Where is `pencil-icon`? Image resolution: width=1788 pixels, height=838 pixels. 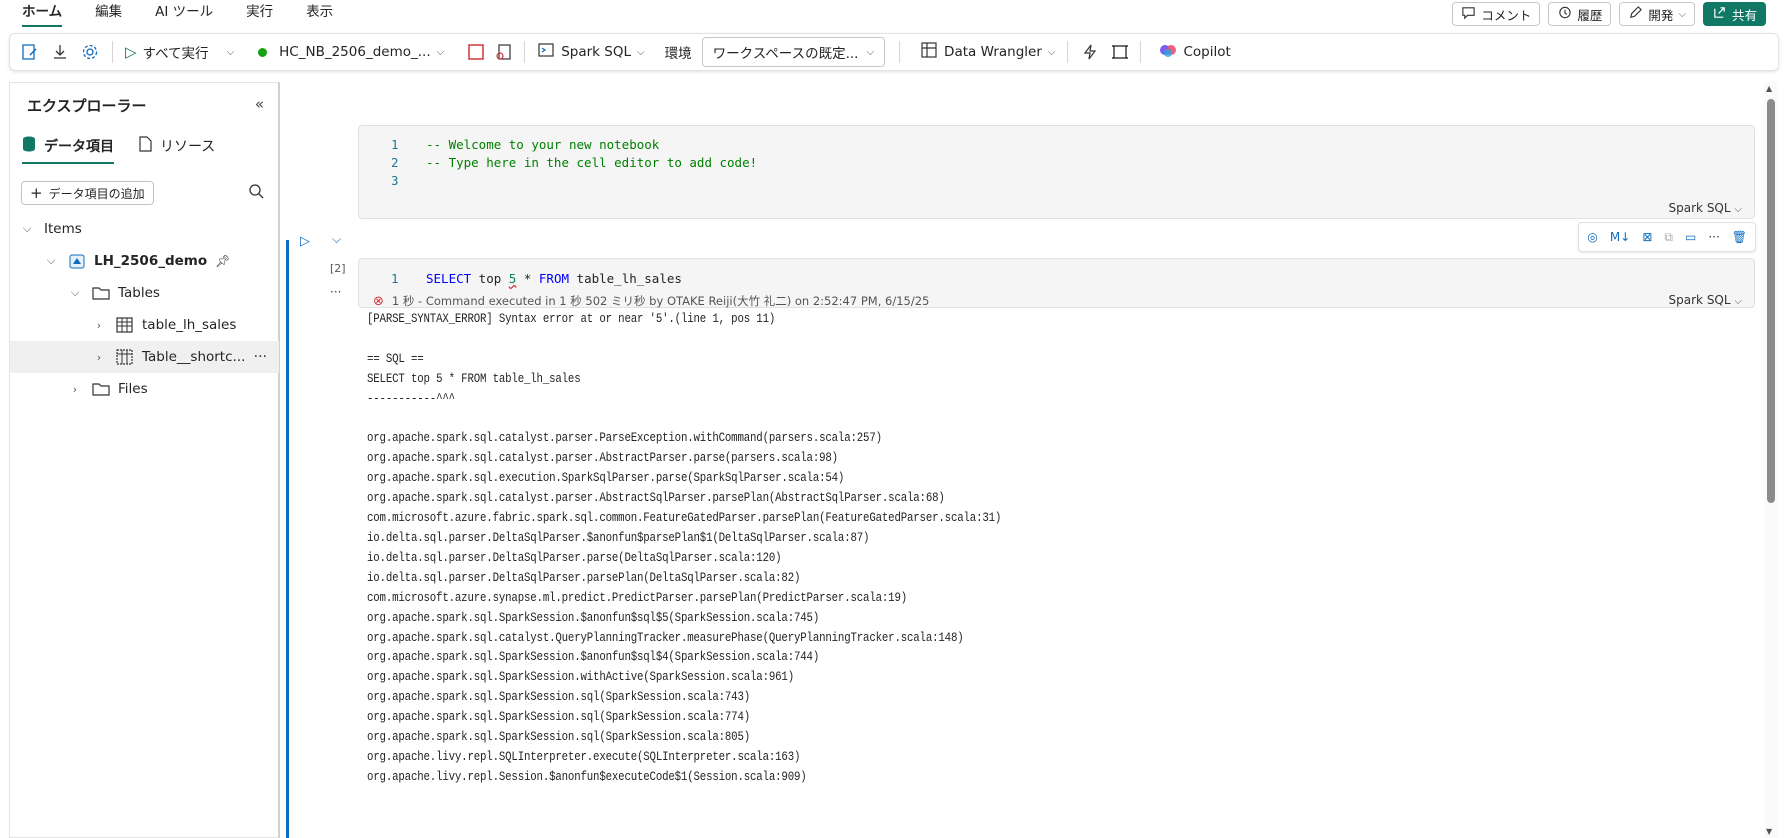
pencil-icon is located at coordinates (1635, 14).